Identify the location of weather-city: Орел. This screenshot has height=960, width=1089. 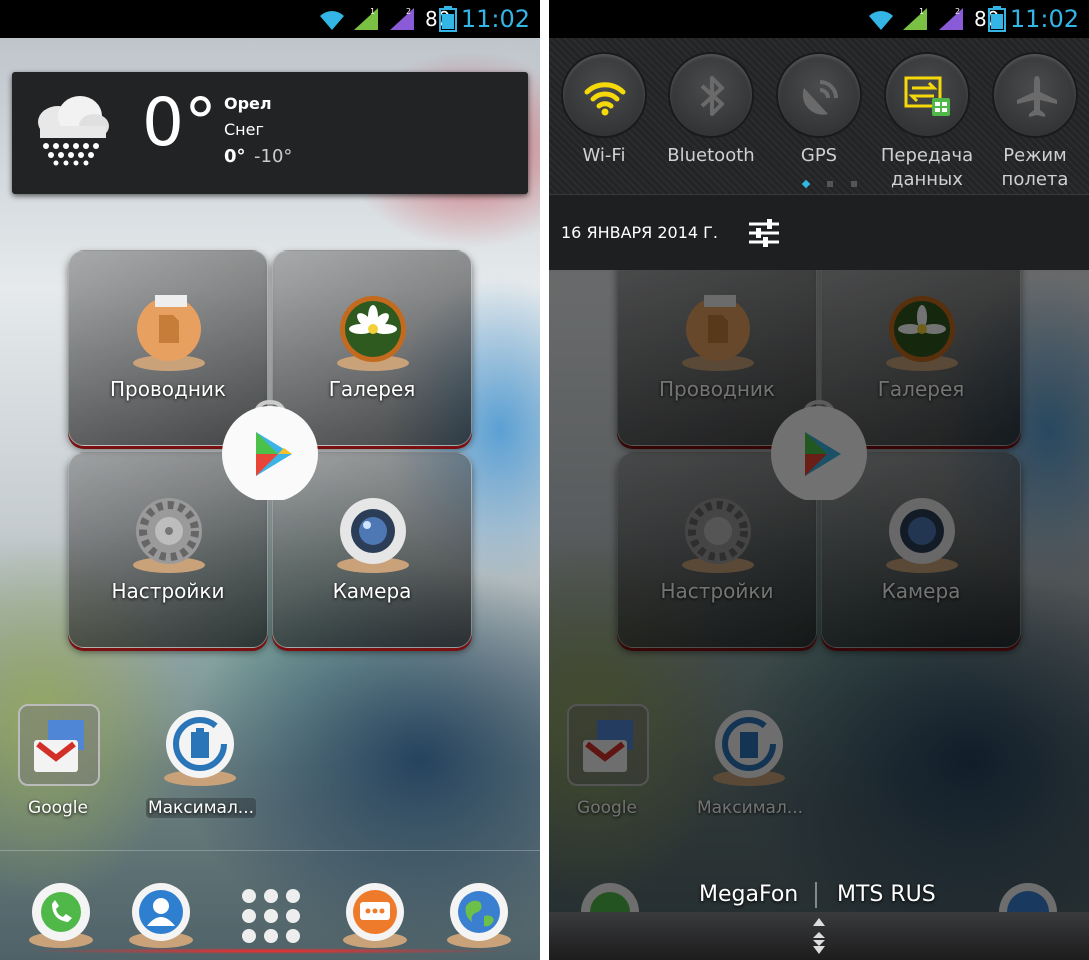
(248, 103).